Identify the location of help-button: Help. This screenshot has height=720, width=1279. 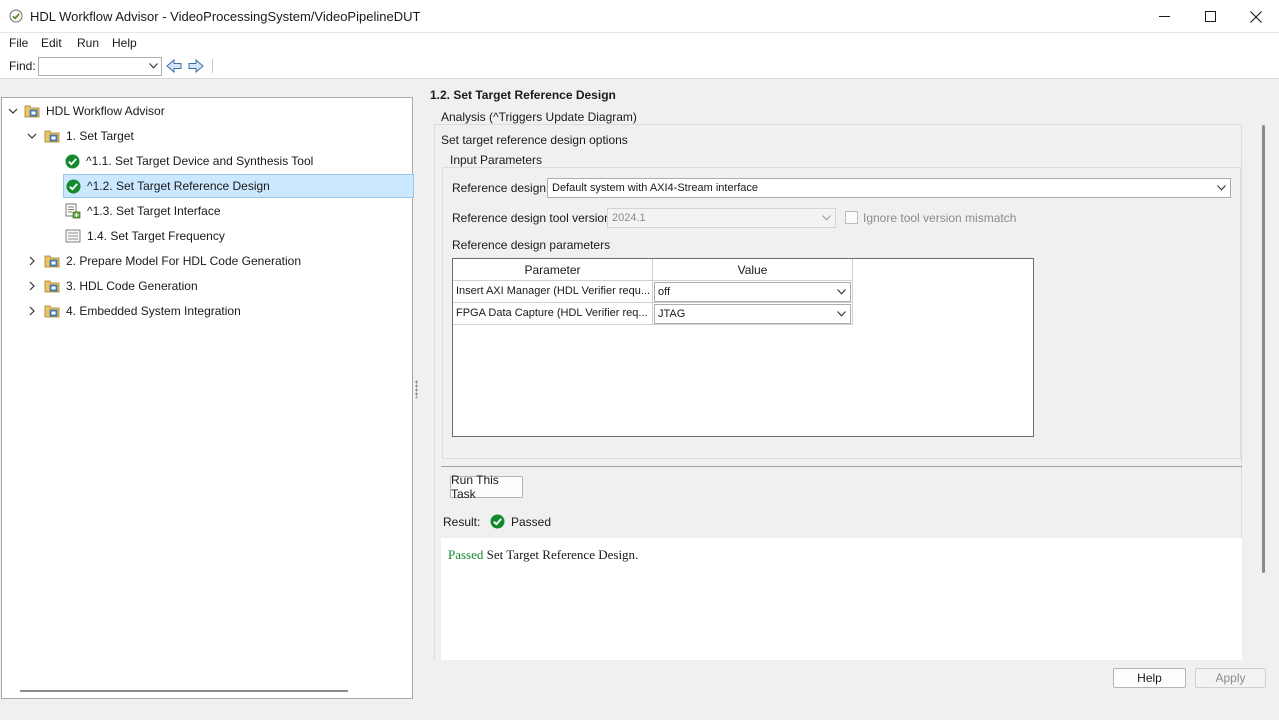
(1149, 678).